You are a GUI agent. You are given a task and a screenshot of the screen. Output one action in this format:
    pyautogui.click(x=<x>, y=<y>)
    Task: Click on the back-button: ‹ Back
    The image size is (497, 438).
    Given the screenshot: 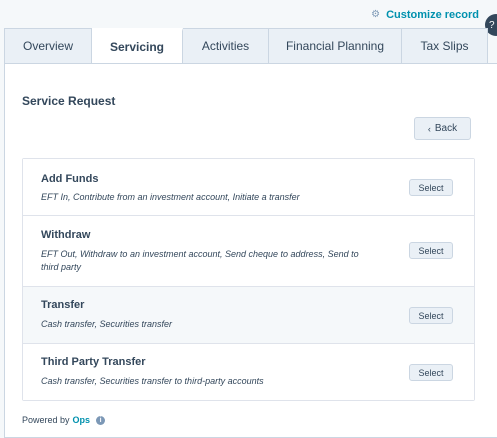 What is the action you would take?
    pyautogui.click(x=442, y=128)
    